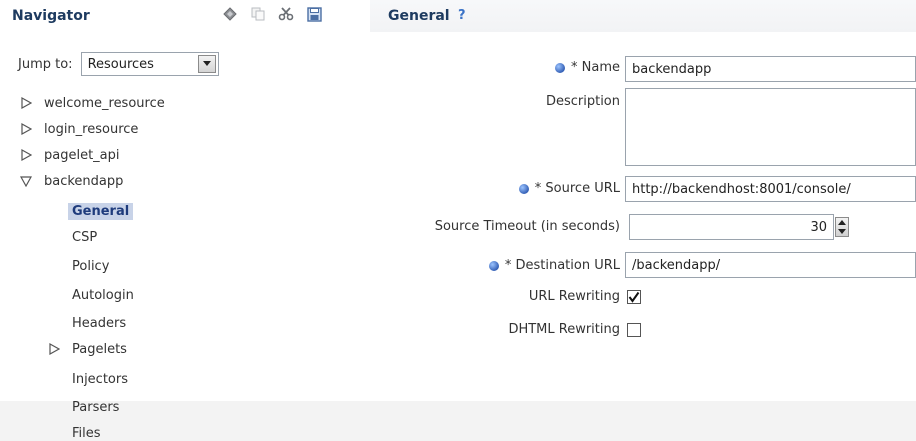  I want to click on tree-item-label: login_resource, so click(91, 129).